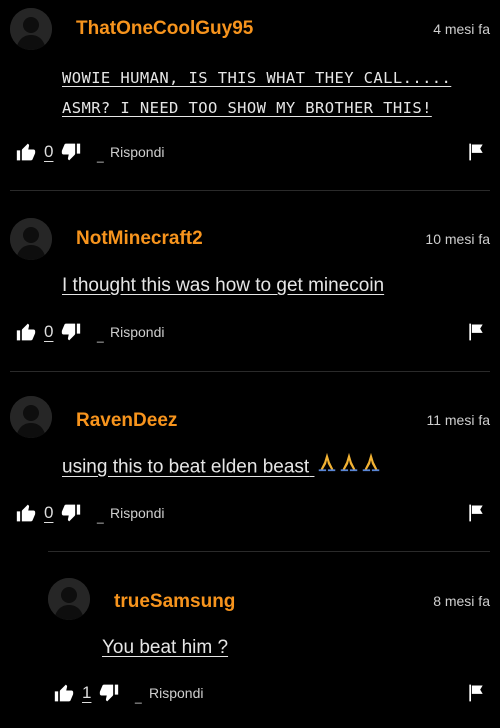 The height and width of the screenshot is (728, 500). What do you see at coordinates (186, 467) in the screenshot?
I see `comment-text-content: using this to beat elden beast` at bounding box center [186, 467].